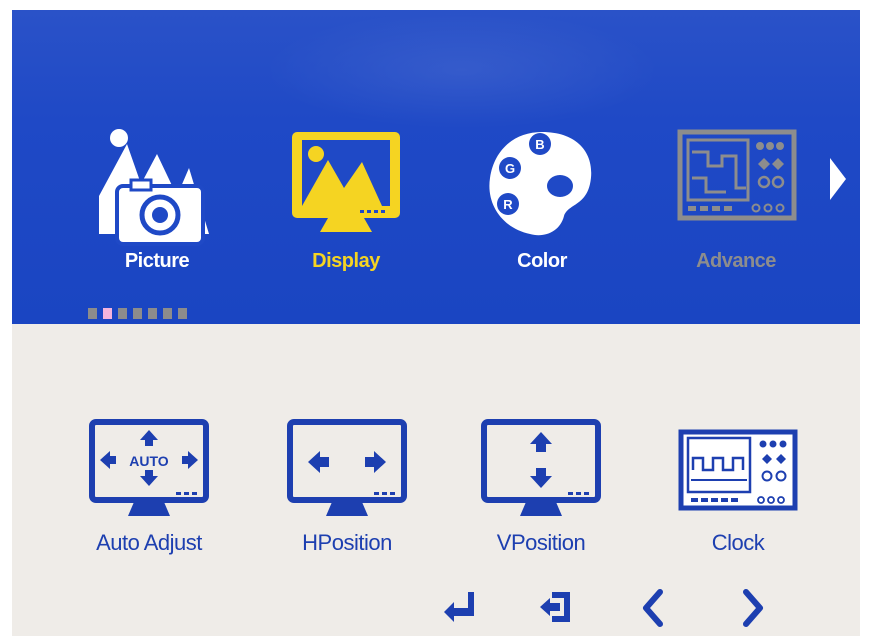 This screenshot has height=636, width=870. What do you see at coordinates (736, 261) in the screenshot?
I see `menu-label-advance: Advance` at bounding box center [736, 261].